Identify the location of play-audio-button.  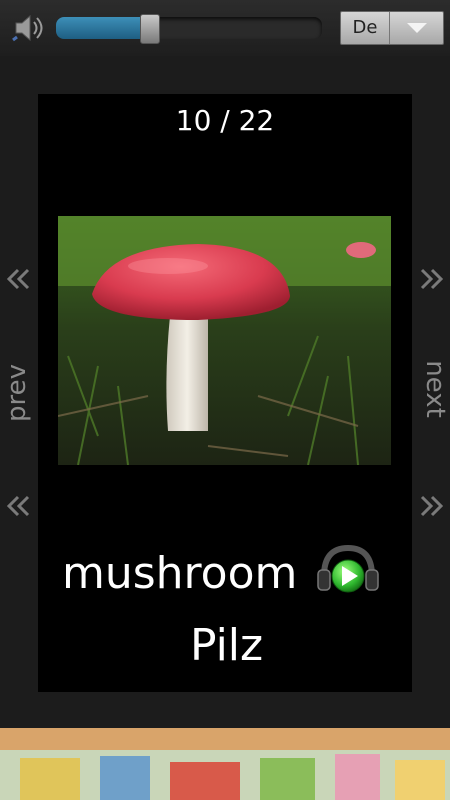
(348, 571).